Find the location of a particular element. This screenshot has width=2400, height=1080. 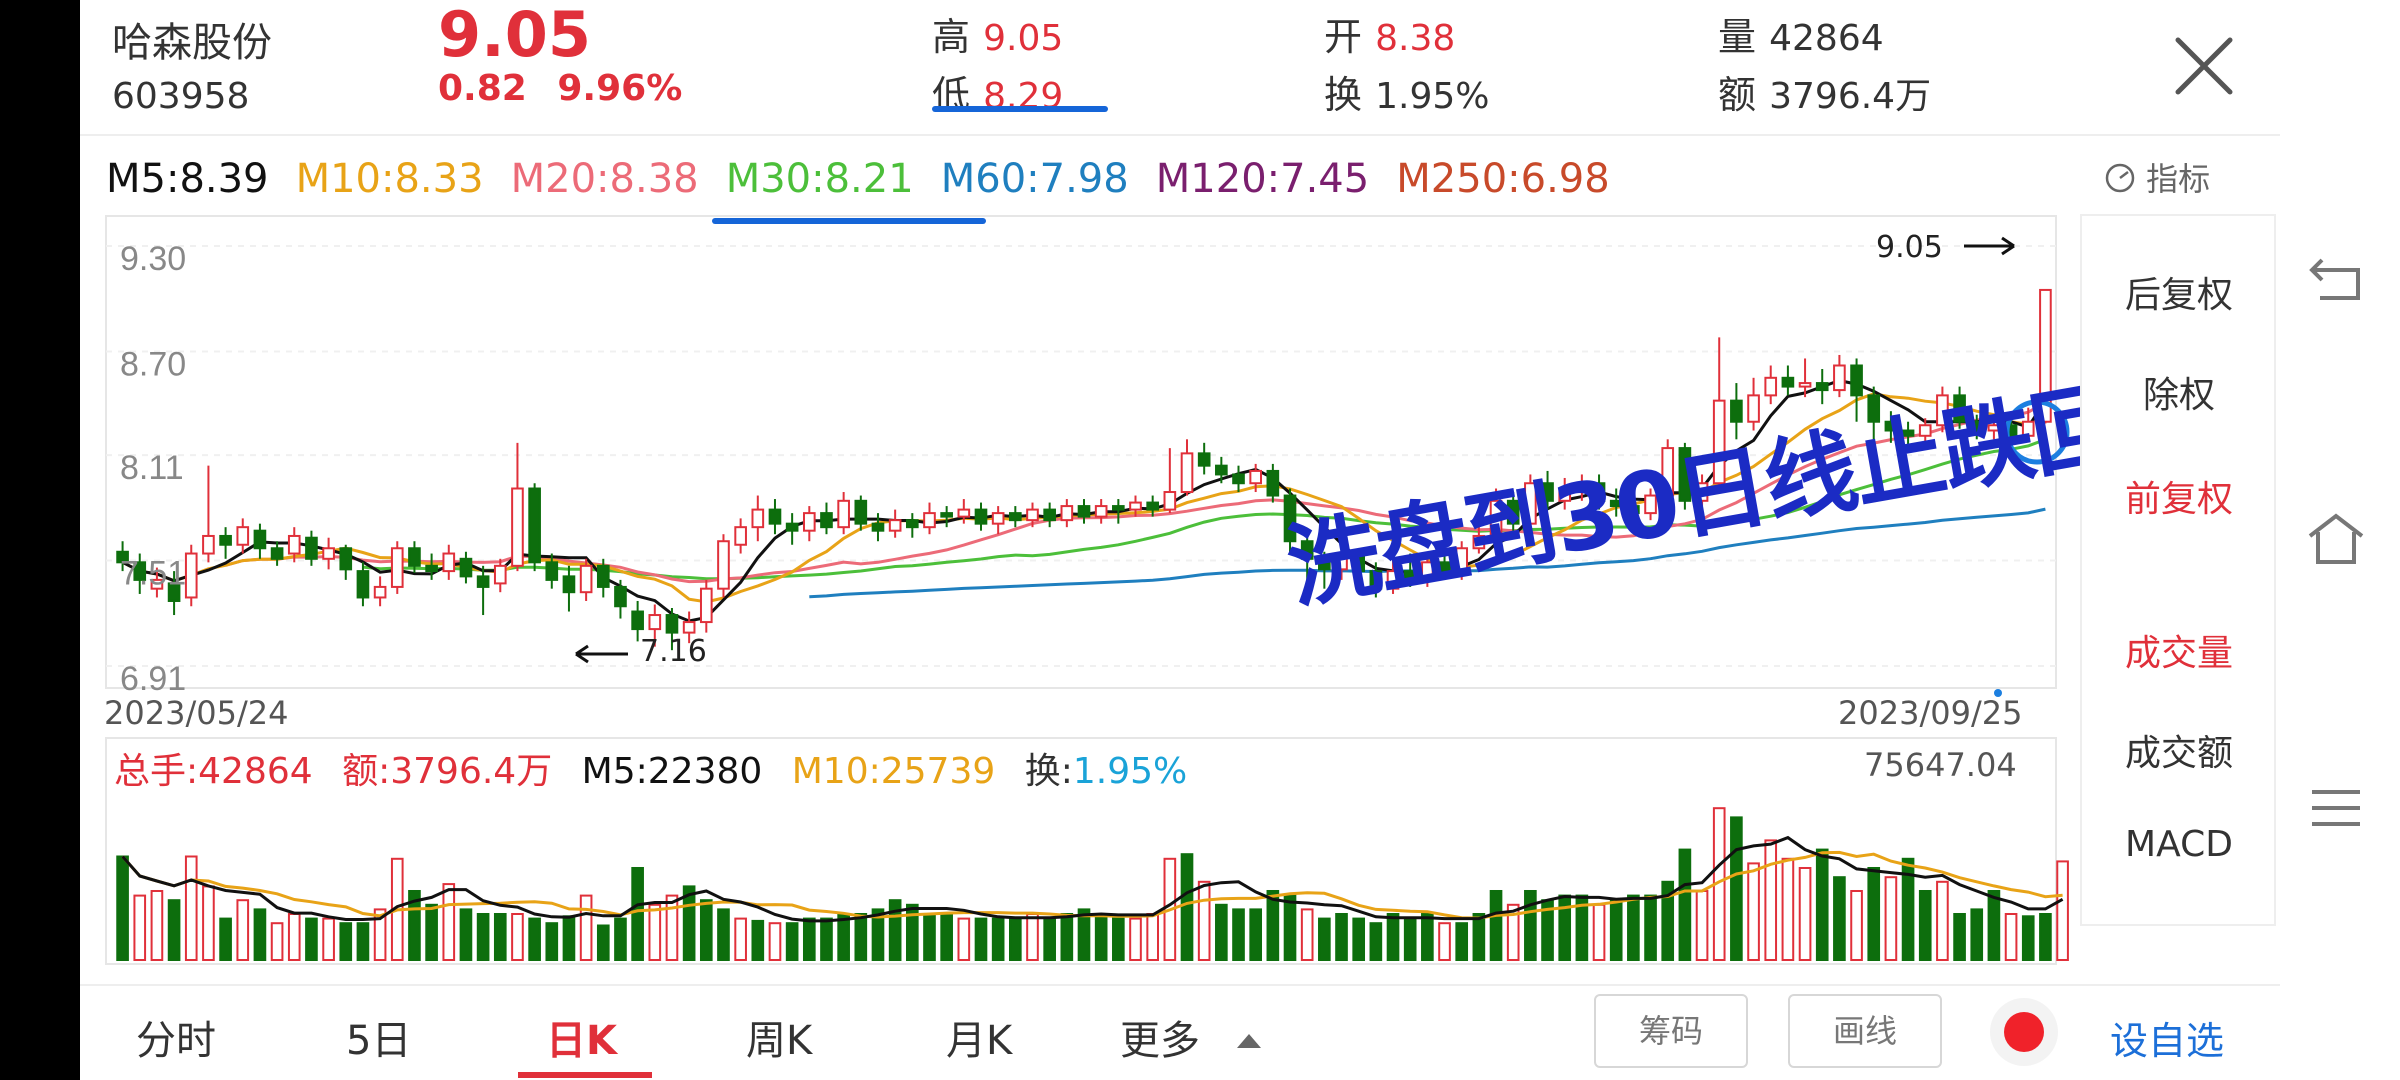

back-icon is located at coordinates (2336, 281).